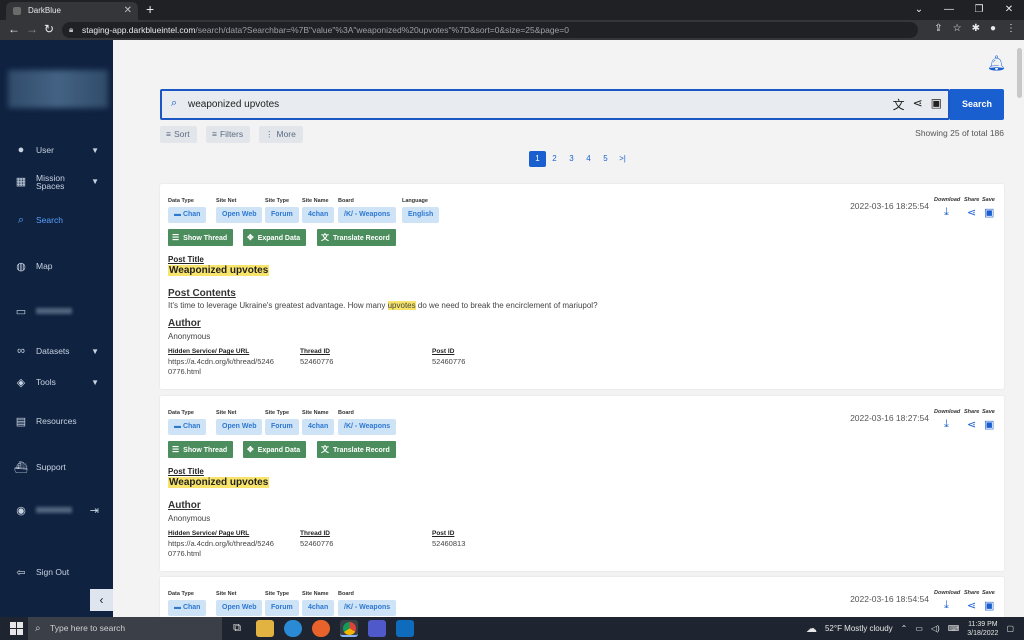 The height and width of the screenshot is (640, 1024). I want to click on menu-kebab-icon: ⋮, so click(1011, 28).